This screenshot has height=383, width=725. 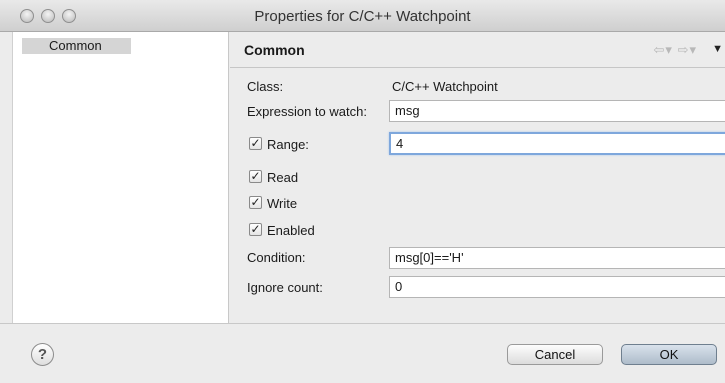 I want to click on cancel-button: Cancel, so click(x=555, y=354).